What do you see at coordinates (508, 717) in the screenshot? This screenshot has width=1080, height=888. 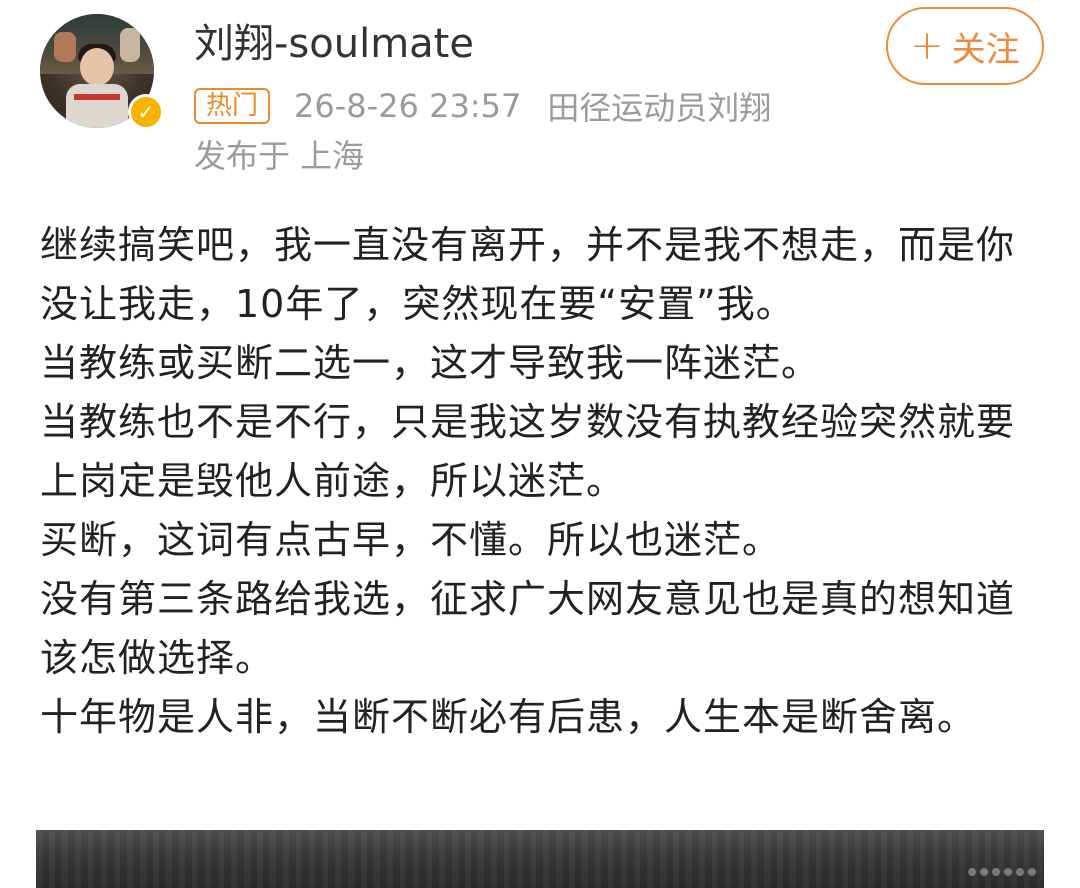 I see `post-paragraph: 十年物是人非，当断不断必有后患，人生本是断舍离。` at bounding box center [508, 717].